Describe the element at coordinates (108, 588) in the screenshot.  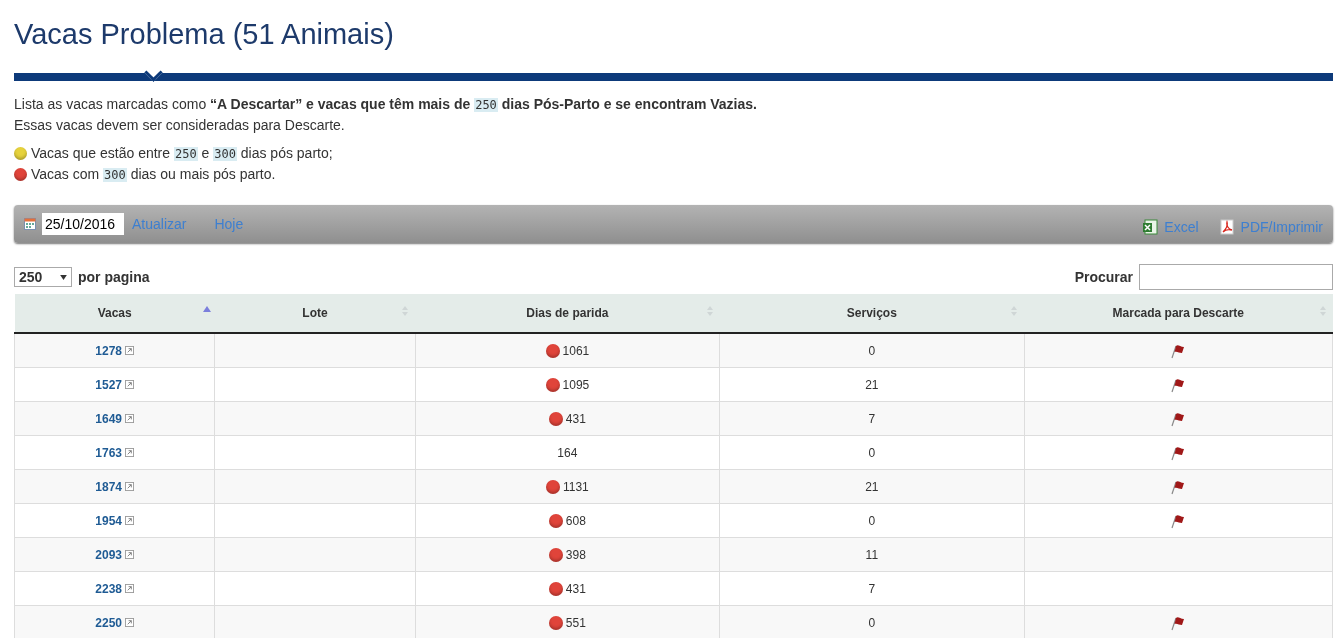
I see `cow-link: 2238` at that location.